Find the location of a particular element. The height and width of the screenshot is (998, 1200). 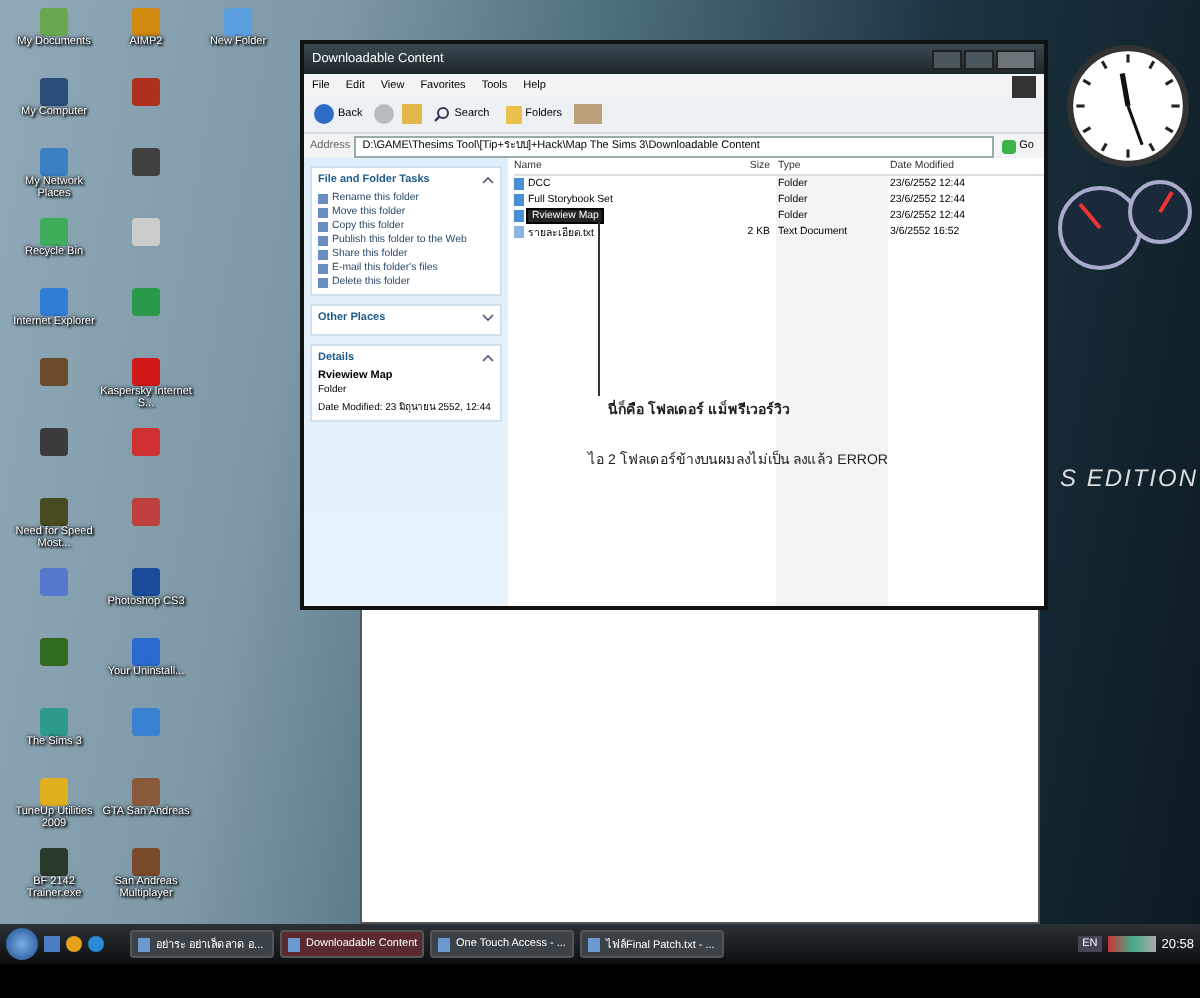

minimize-button is located at coordinates (947, 59).